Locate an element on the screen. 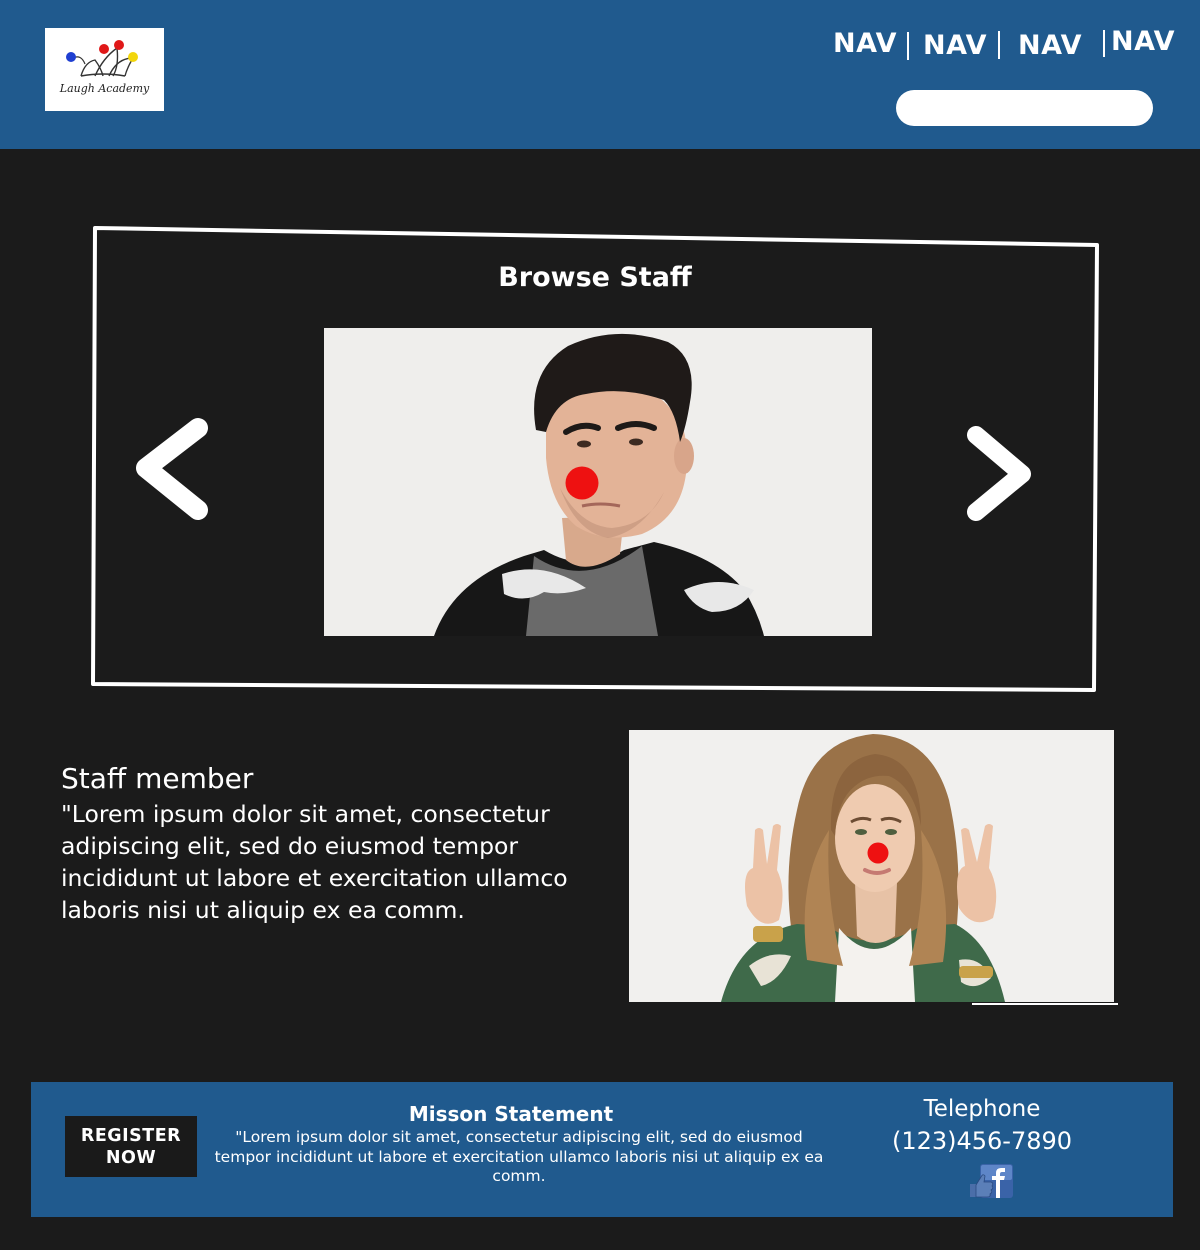 The height and width of the screenshot is (1250, 1200). staff-photo-featured is located at coordinates (871, 866).